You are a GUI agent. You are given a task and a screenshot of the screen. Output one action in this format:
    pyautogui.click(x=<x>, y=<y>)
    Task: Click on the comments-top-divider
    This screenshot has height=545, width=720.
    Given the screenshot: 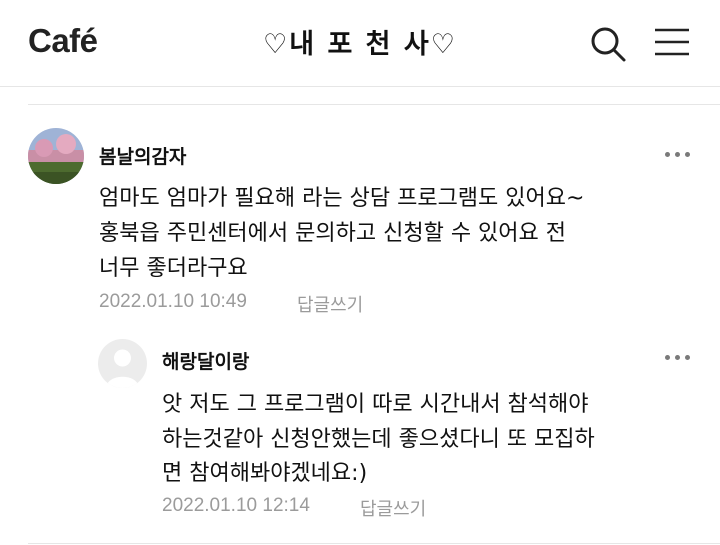 What is the action you would take?
    pyautogui.click(x=374, y=104)
    